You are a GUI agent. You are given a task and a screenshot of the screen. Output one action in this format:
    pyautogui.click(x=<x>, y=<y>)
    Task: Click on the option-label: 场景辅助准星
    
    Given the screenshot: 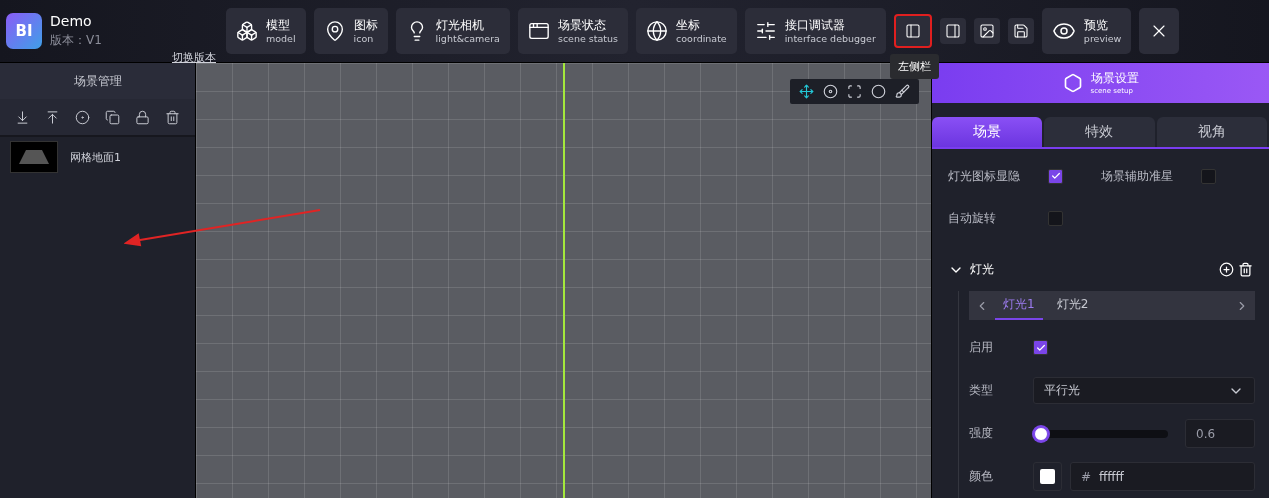 What is the action you would take?
    pyautogui.click(x=1137, y=176)
    